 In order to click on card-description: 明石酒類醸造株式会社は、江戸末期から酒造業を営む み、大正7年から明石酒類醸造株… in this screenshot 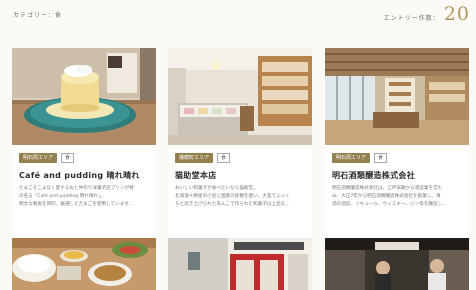, I will do `click(399, 197)`.